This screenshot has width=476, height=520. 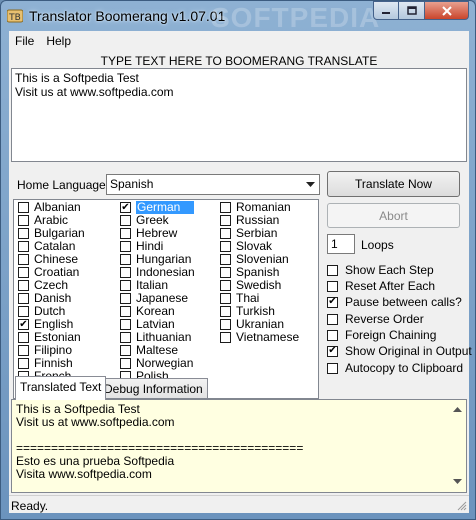 What do you see at coordinates (213, 184) in the screenshot?
I see `home-language-select: Spanish` at bounding box center [213, 184].